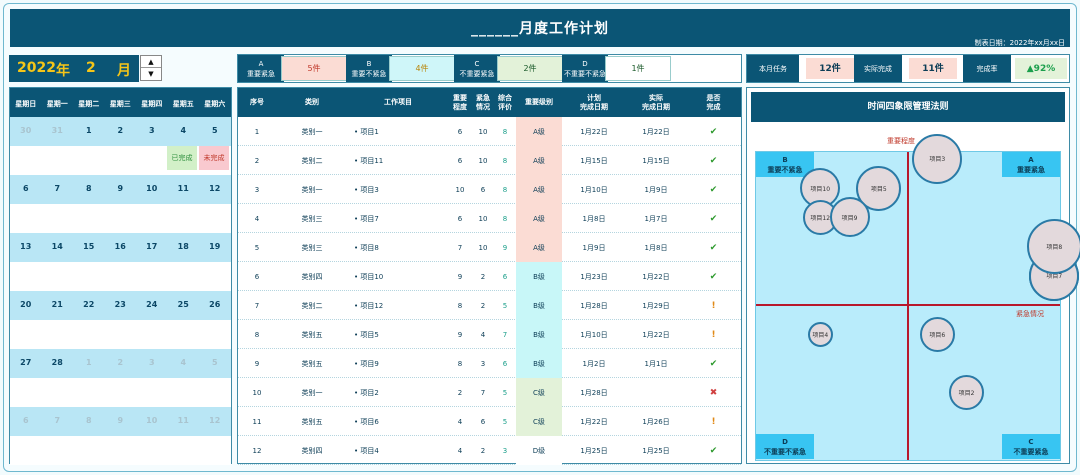 The width and height of the screenshot is (1080, 475). Describe the element at coordinates (1053, 246) in the screenshot. I see `chart-point: 项目8` at that location.